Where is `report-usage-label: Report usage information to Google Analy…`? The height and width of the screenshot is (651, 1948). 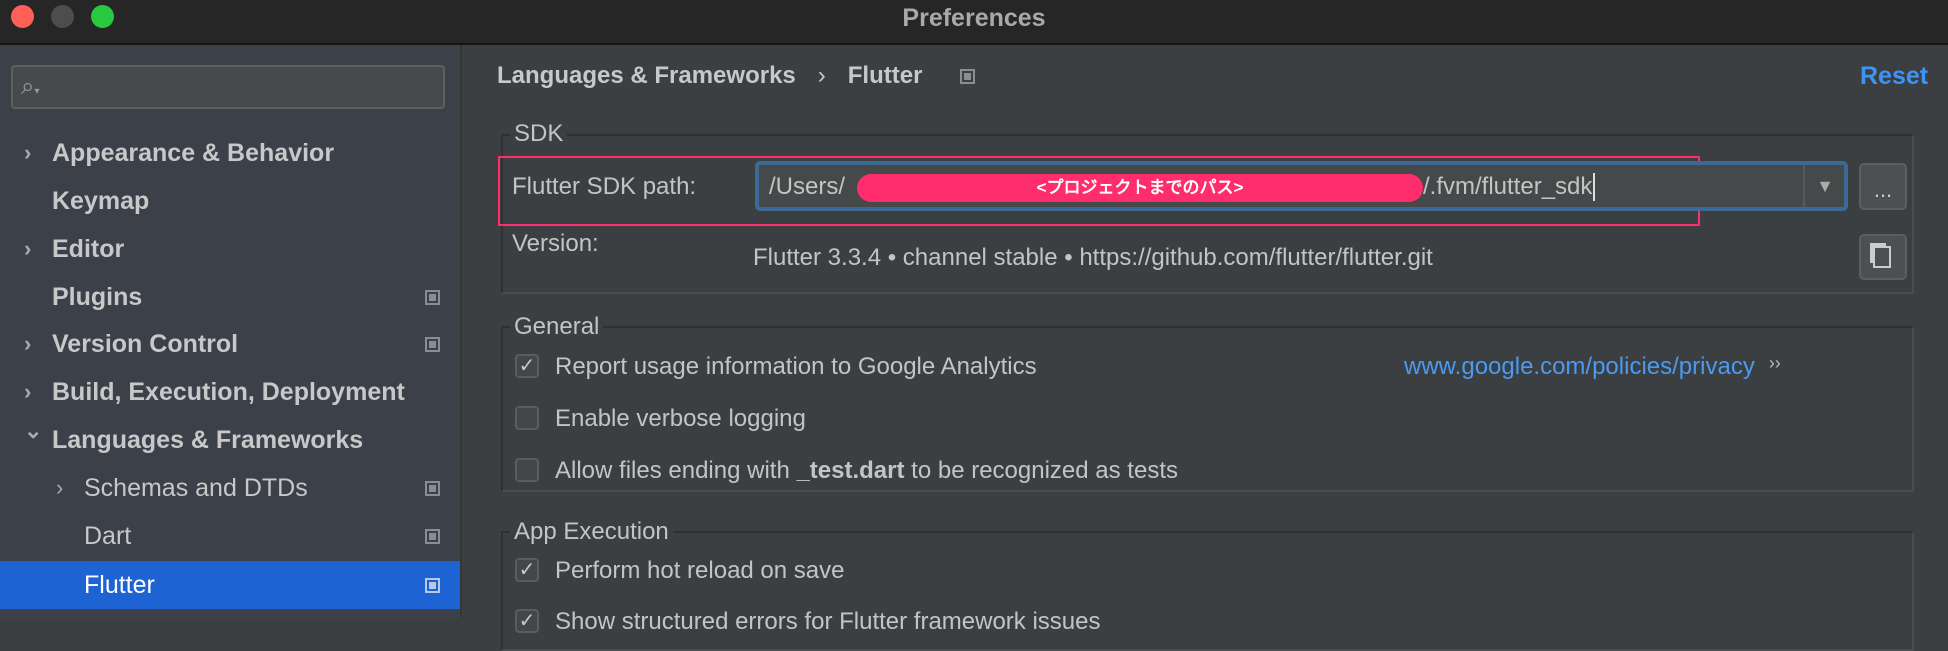 report-usage-label: Report usage information to Google Analy… is located at coordinates (796, 366).